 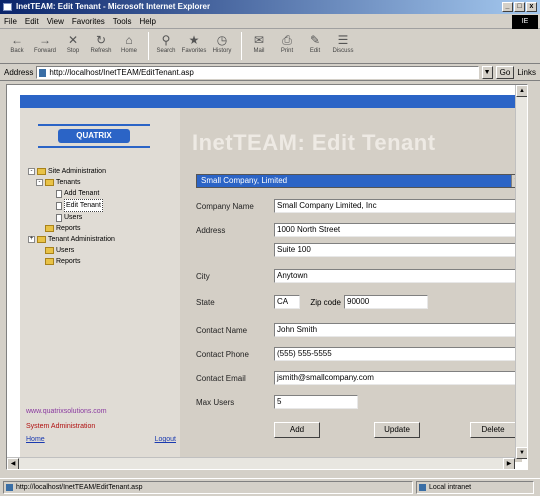 What do you see at coordinates (244, 180) in the screenshot?
I see `tenant-select-value: Small Company, Limited` at bounding box center [244, 180].